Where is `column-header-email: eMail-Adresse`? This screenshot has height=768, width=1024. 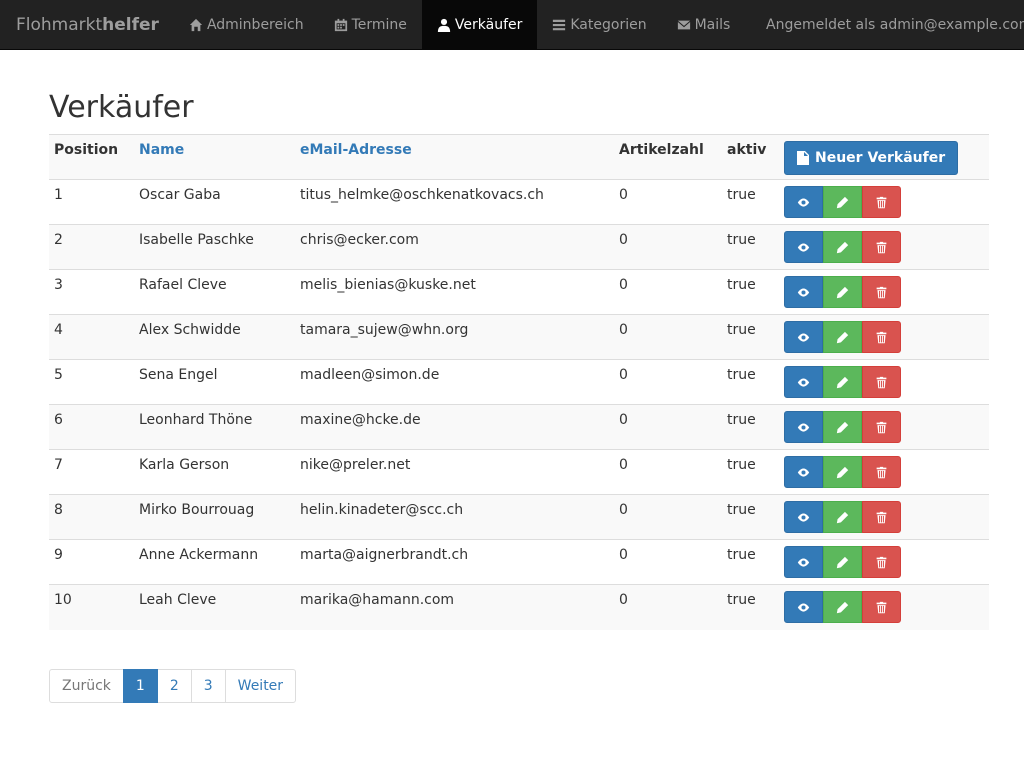
column-header-email: eMail-Adresse is located at coordinates (454, 157).